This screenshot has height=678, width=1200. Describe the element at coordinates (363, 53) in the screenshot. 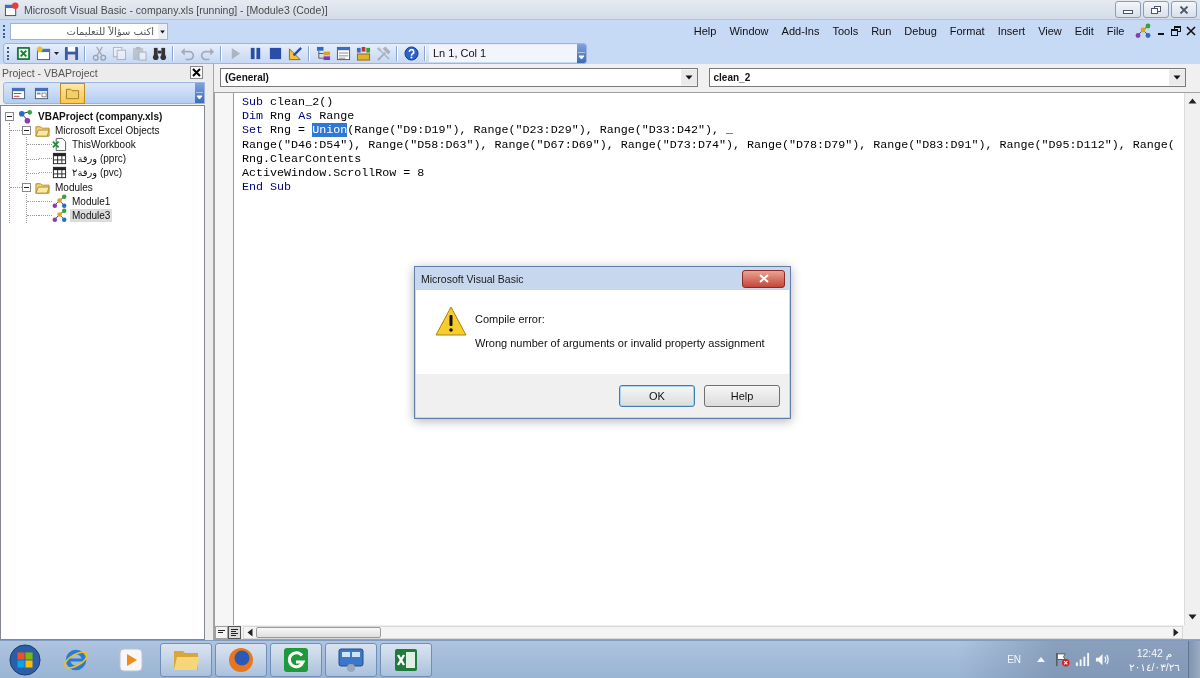

I see `object-boxes-icon` at that location.